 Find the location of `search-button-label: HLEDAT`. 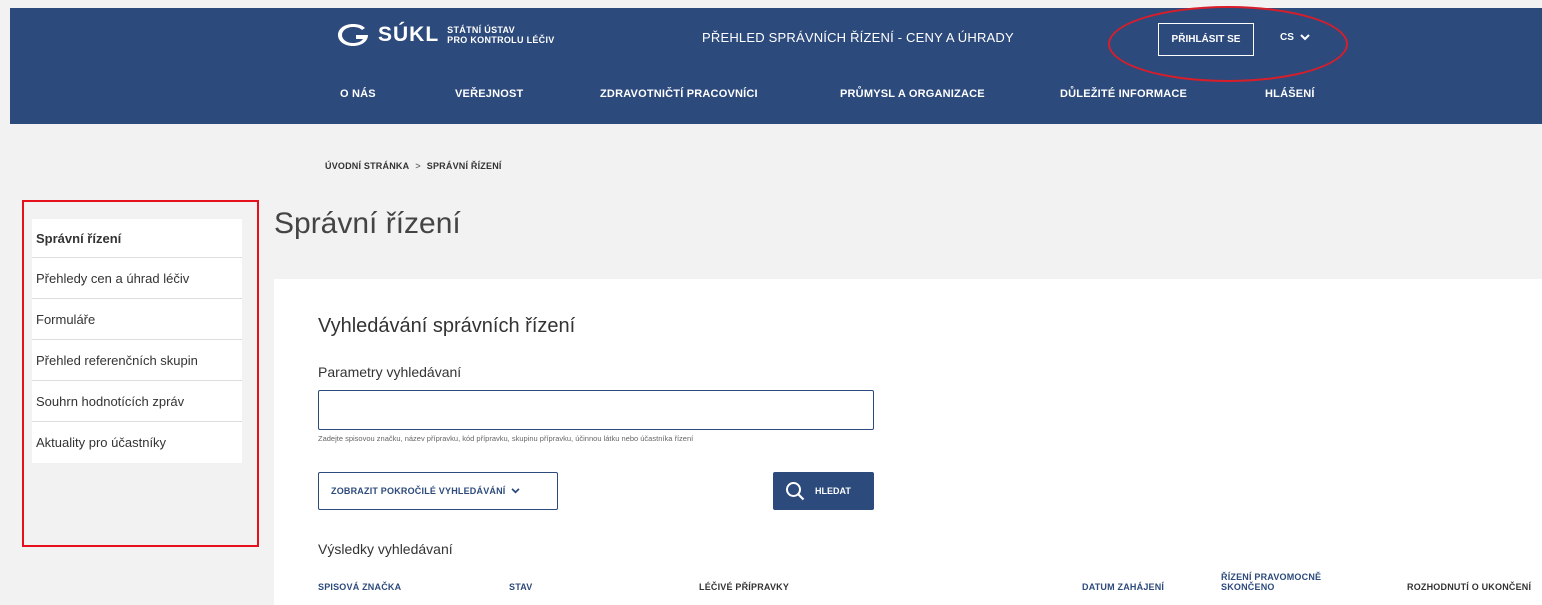

search-button-label: HLEDAT is located at coordinates (833, 491).